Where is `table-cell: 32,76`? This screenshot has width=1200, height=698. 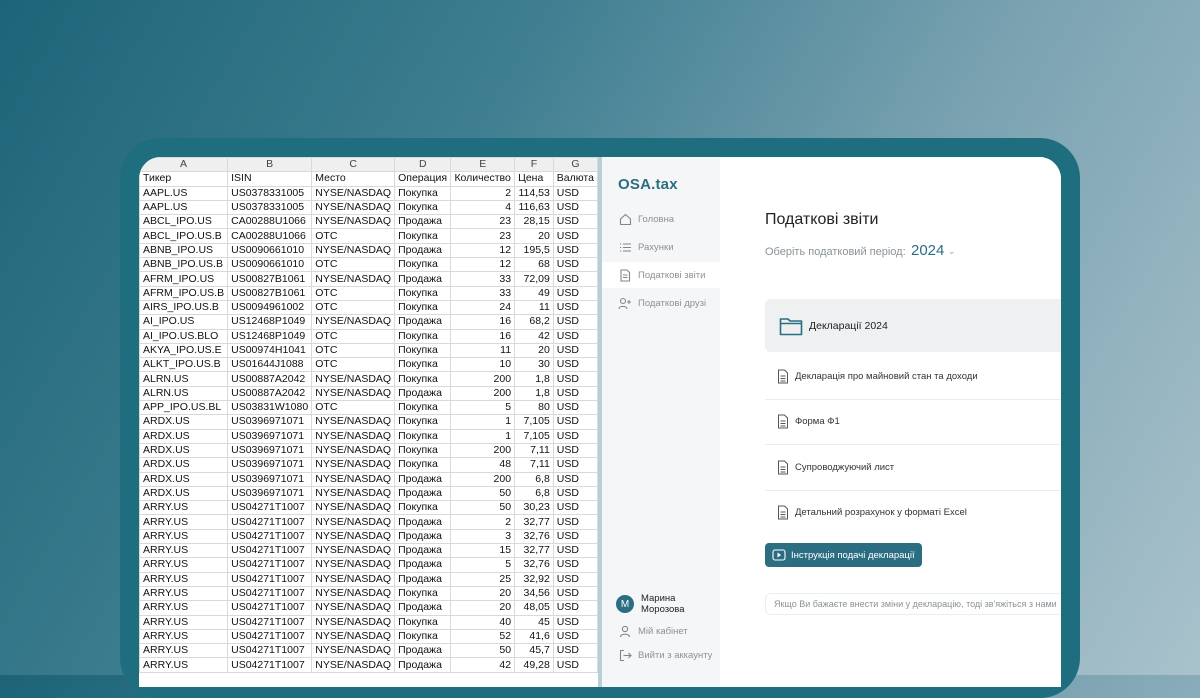 table-cell: 32,76 is located at coordinates (534, 565).